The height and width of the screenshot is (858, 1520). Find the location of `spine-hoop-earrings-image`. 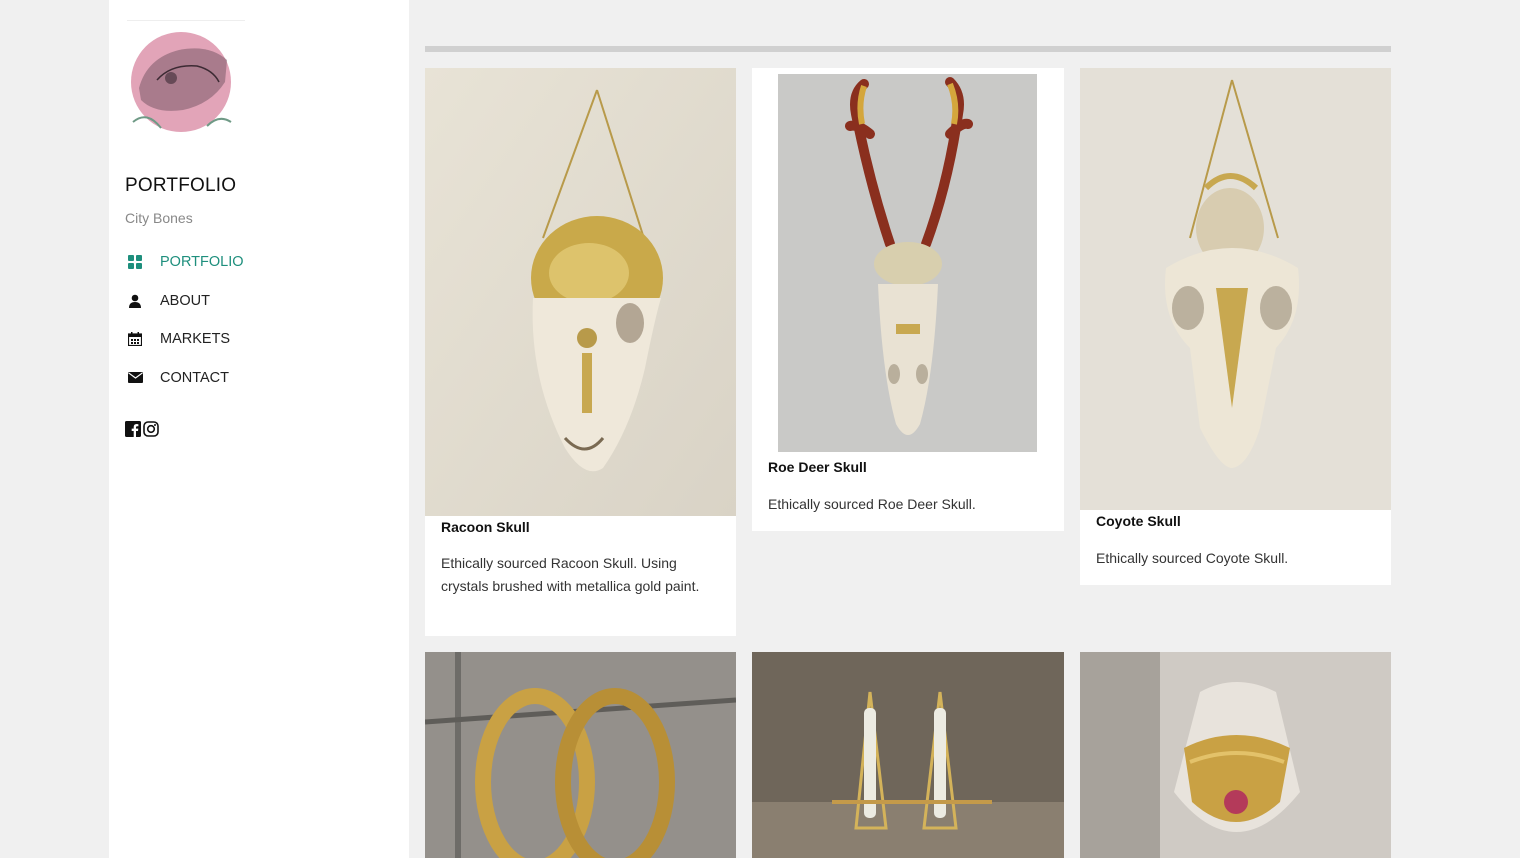

spine-hoop-earrings-image is located at coordinates (580, 755).